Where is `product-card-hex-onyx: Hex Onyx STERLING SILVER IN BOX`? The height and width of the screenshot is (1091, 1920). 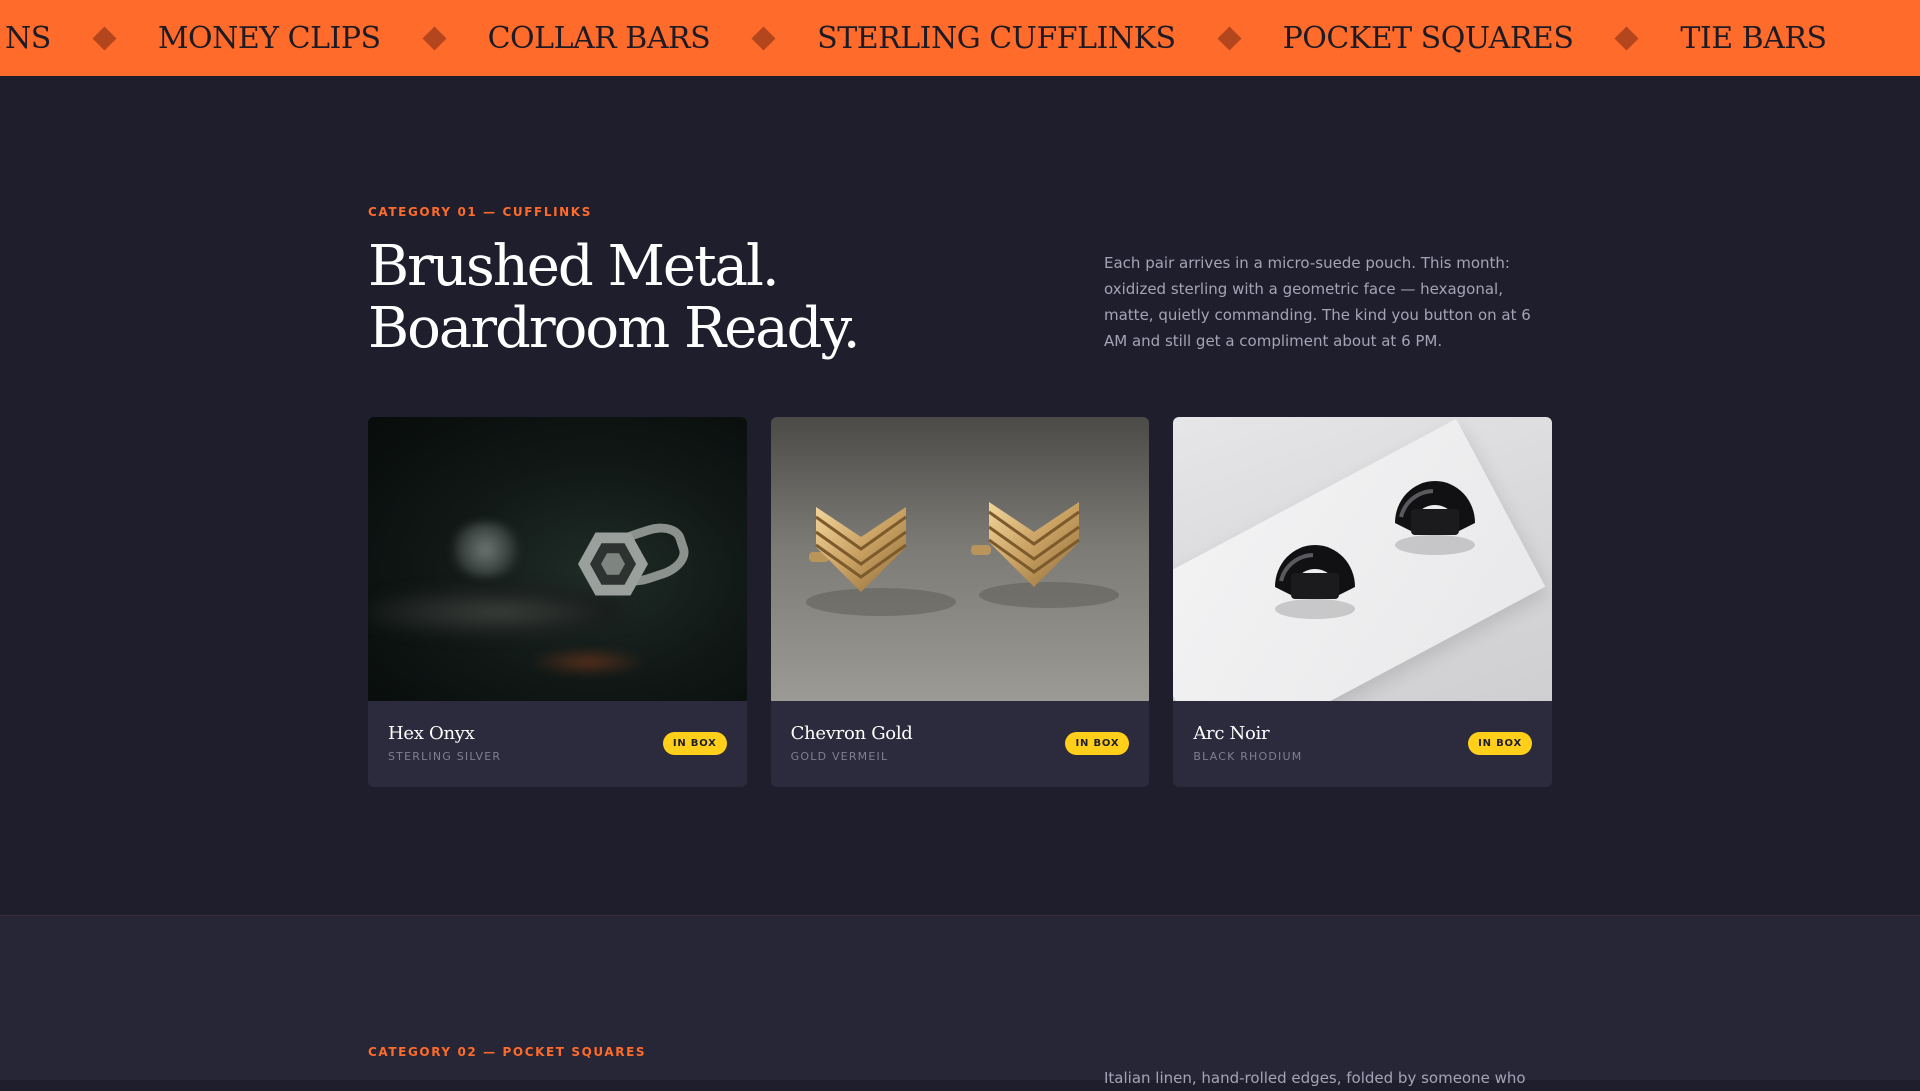 product-card-hex-onyx: Hex Onyx STERLING SILVER IN BOX is located at coordinates (557, 602).